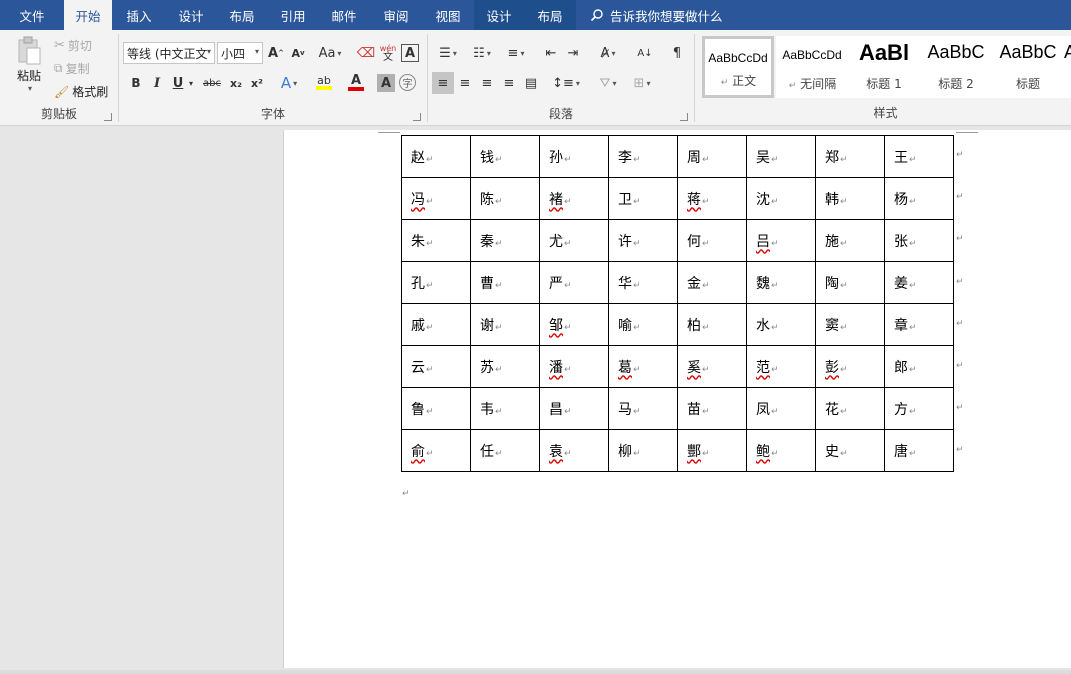  What do you see at coordinates (448, 15) in the screenshot?
I see `tab-view: 视图` at bounding box center [448, 15].